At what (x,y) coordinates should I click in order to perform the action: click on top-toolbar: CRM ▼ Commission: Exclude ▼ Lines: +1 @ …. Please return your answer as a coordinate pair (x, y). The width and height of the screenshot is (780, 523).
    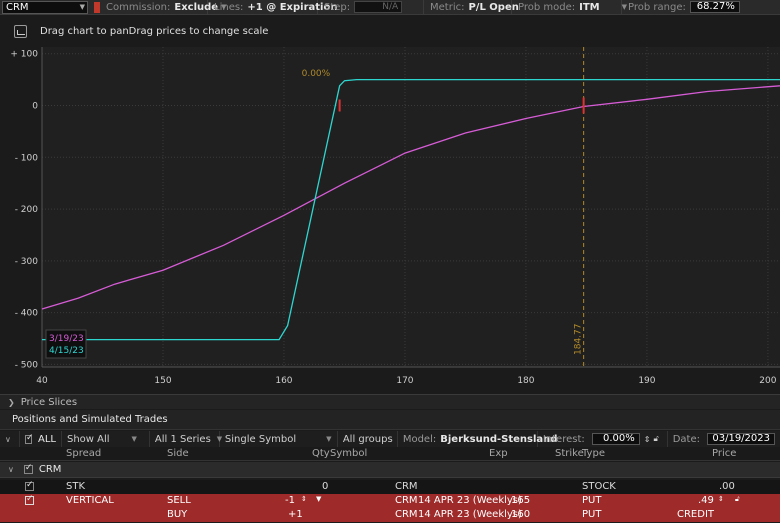
    Looking at the image, I should click on (390, 7).